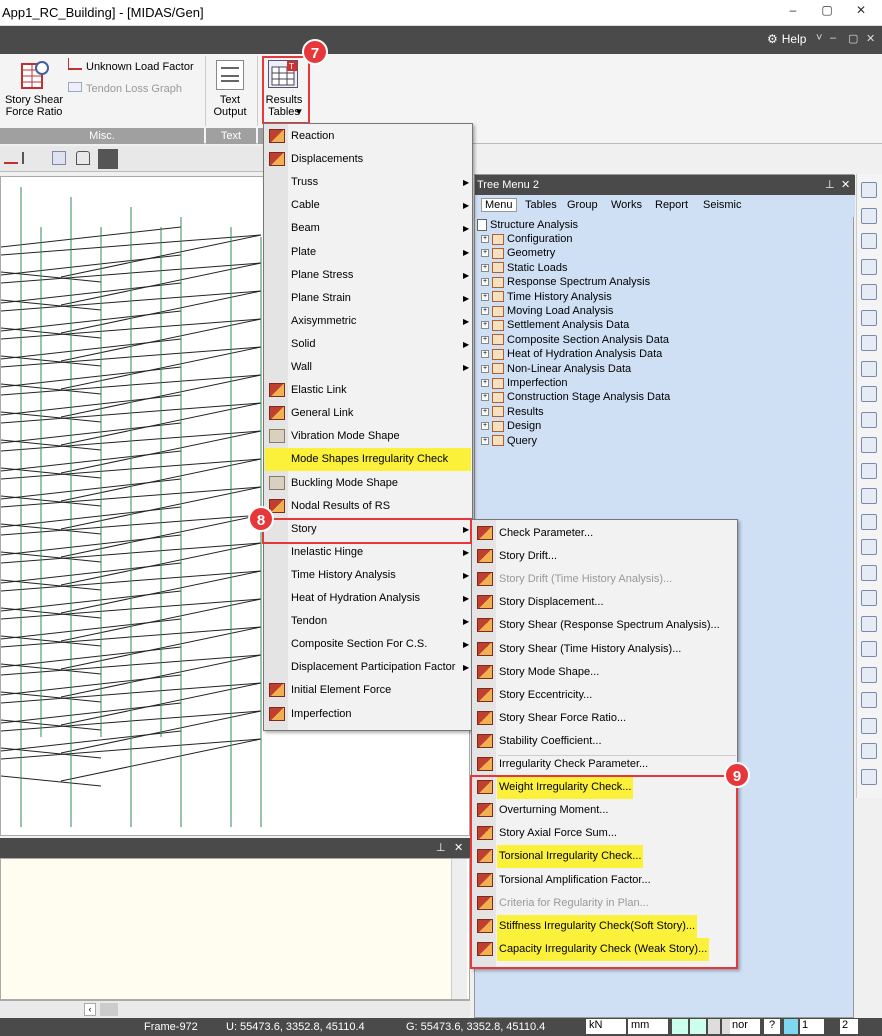  I want to click on menu-item-buckling-mode-shape: Buckling Mode Shape, so click(368, 483).